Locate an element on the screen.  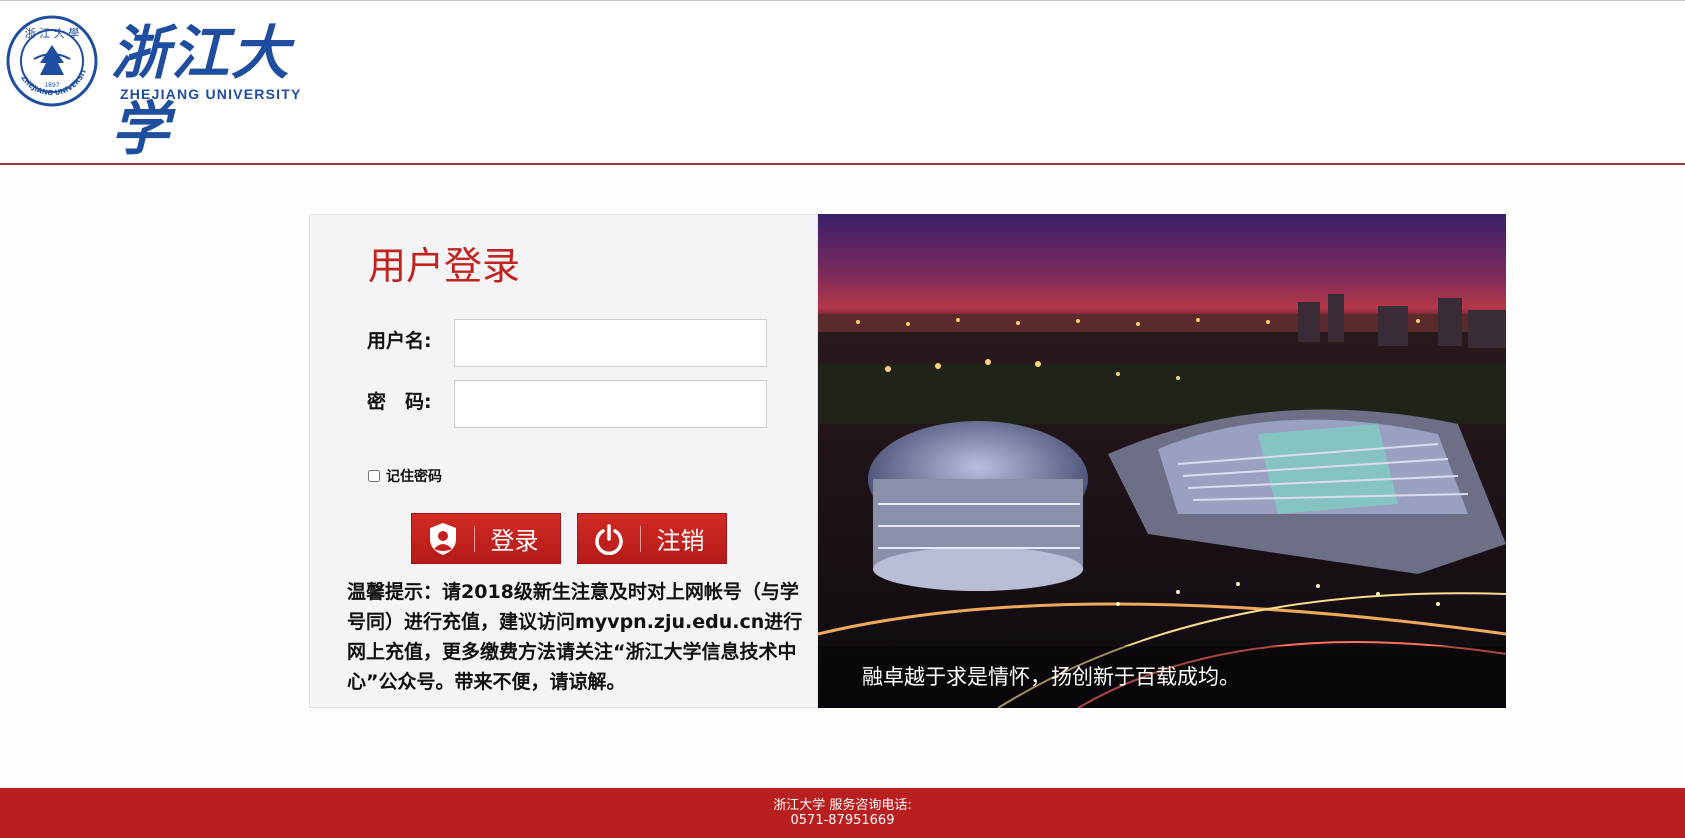
seal-year: 1897 is located at coordinates (51, 85).